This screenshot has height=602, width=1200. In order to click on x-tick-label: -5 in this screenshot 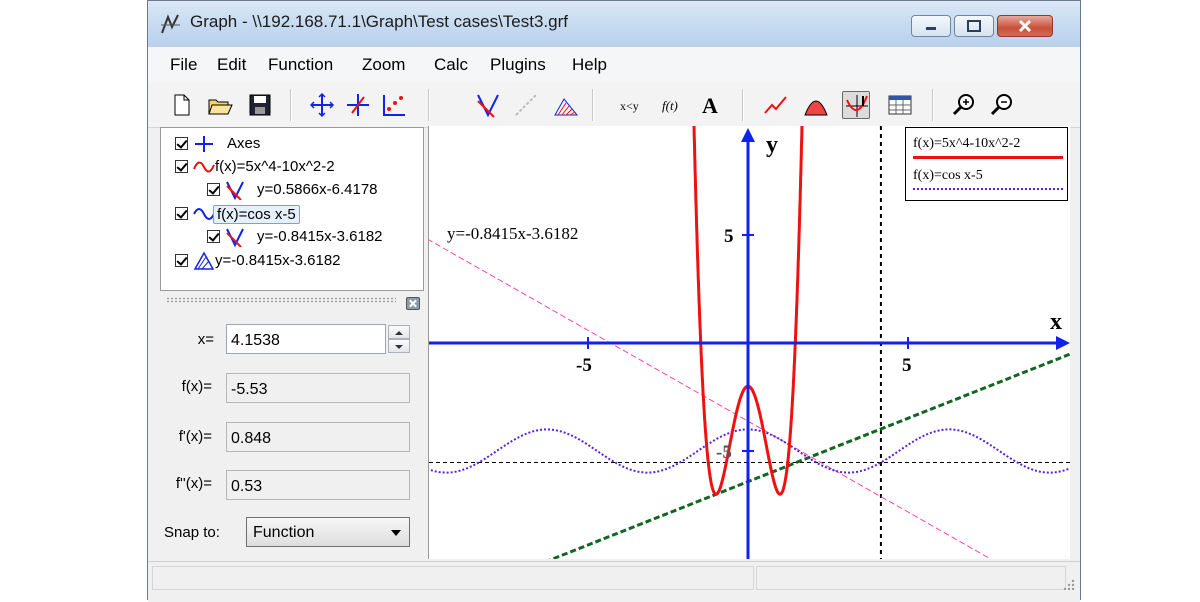, I will do `click(584, 365)`.